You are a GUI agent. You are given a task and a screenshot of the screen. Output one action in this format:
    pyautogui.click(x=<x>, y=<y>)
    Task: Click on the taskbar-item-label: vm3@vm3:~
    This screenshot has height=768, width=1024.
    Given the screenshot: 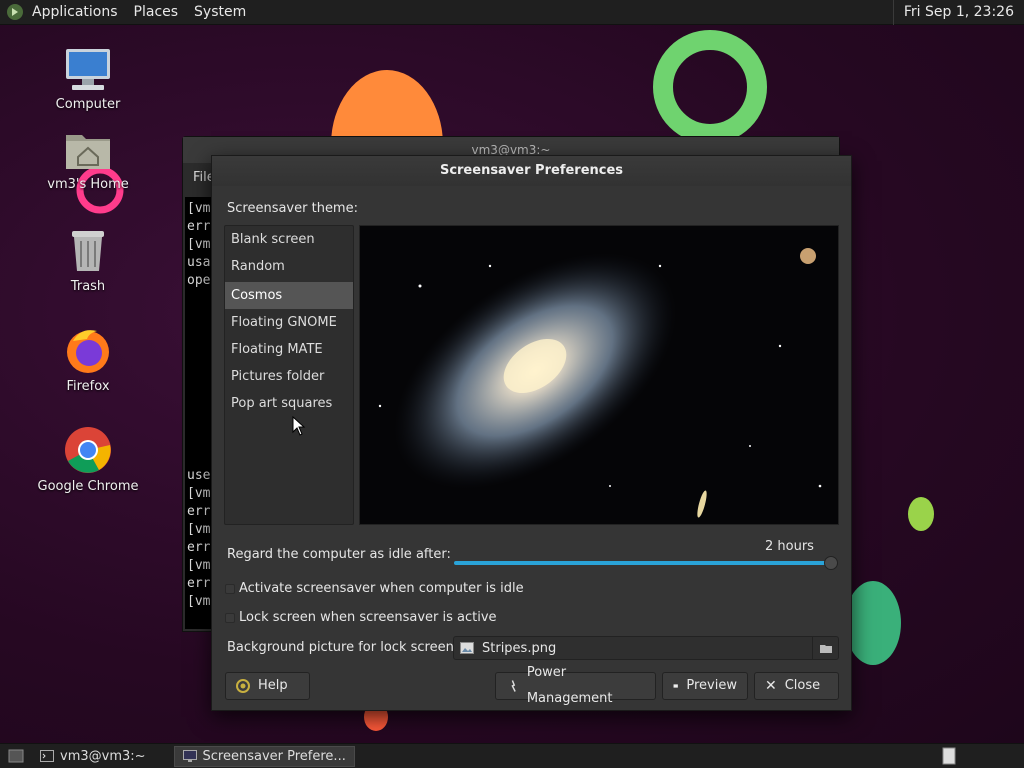 What is the action you would take?
    pyautogui.click(x=103, y=756)
    